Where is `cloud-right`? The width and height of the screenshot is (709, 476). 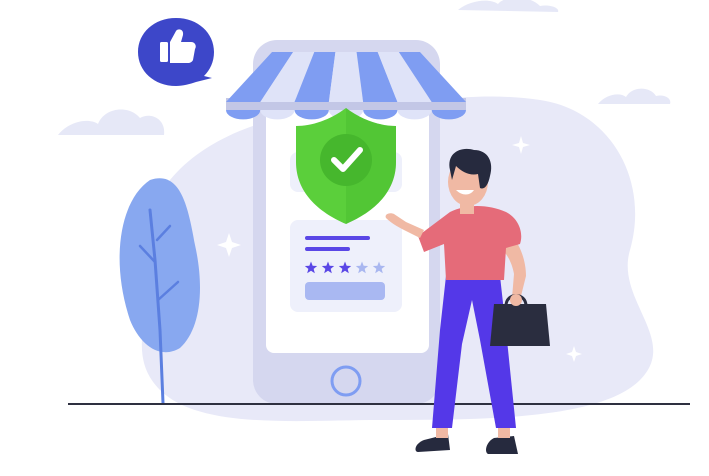
cloud-right is located at coordinates (634, 96).